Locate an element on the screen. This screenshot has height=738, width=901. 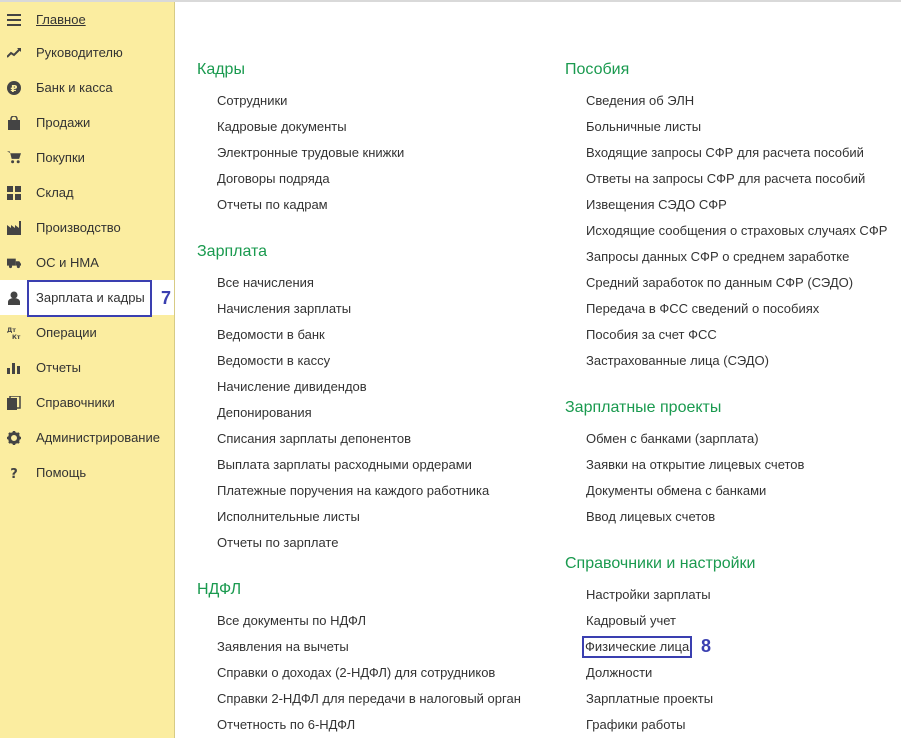
bar-chart-icon is located at coordinates (14, 368).